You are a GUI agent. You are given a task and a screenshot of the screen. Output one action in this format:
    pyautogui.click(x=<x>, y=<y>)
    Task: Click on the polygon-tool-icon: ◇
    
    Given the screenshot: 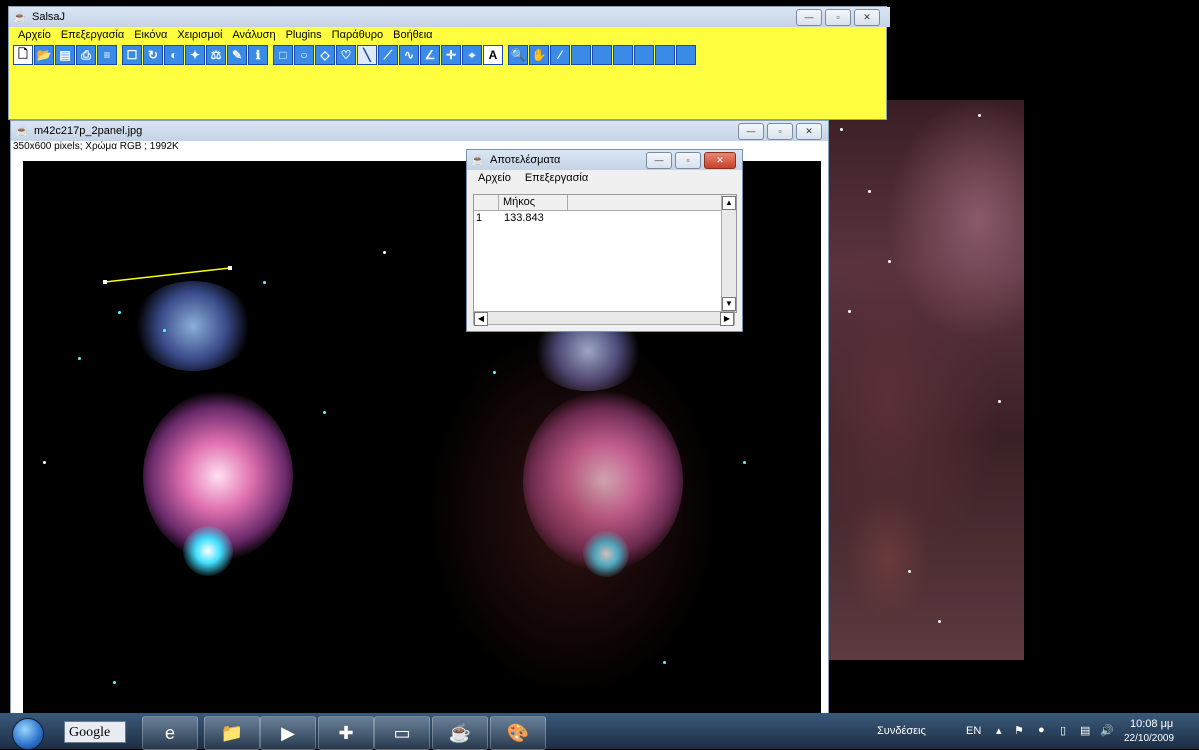 What is the action you would take?
    pyautogui.click(x=325, y=55)
    